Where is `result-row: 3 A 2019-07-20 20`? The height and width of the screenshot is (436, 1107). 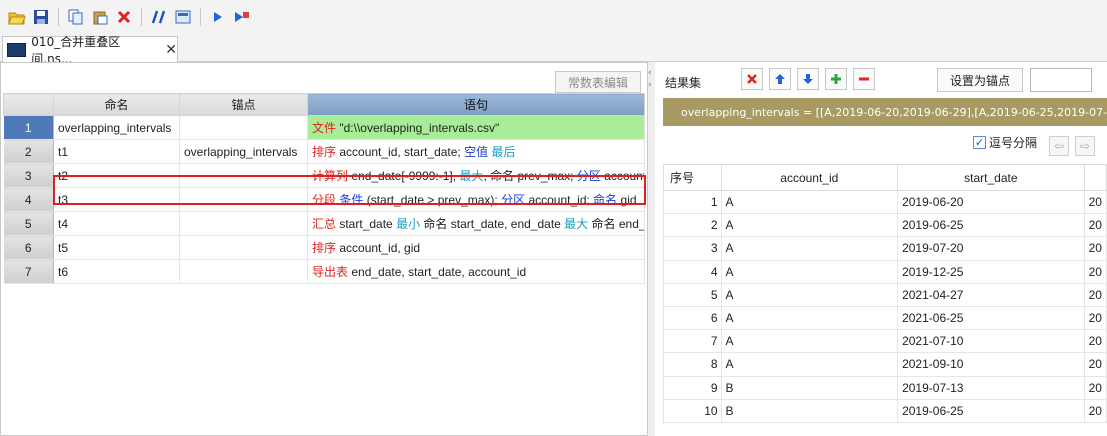 result-row: 3 A 2019-07-20 20 is located at coordinates (885, 248).